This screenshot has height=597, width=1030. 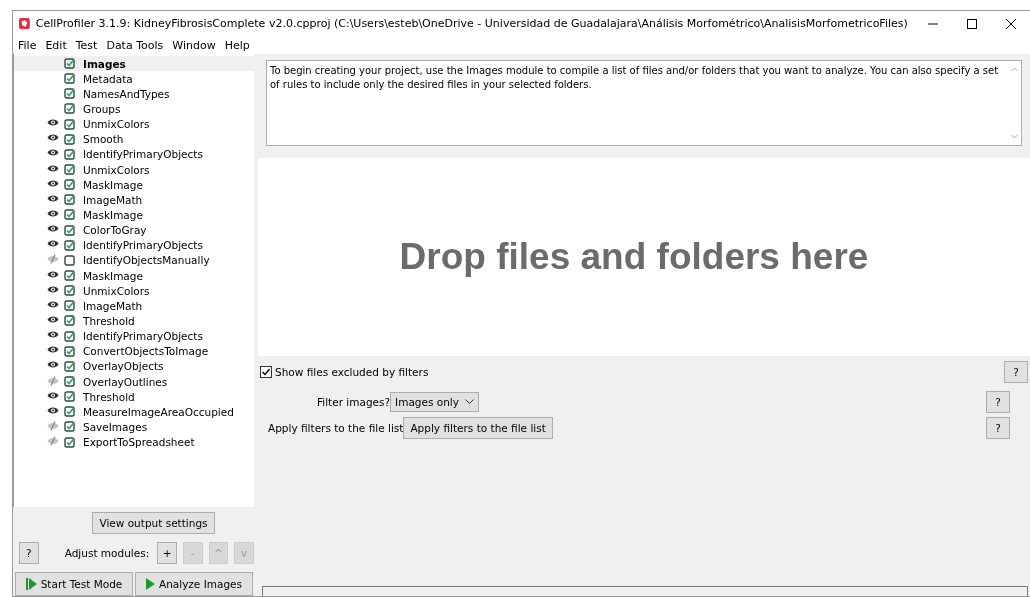 I want to click on apply-filters-button: Apply filters to the file list, so click(x=478, y=428).